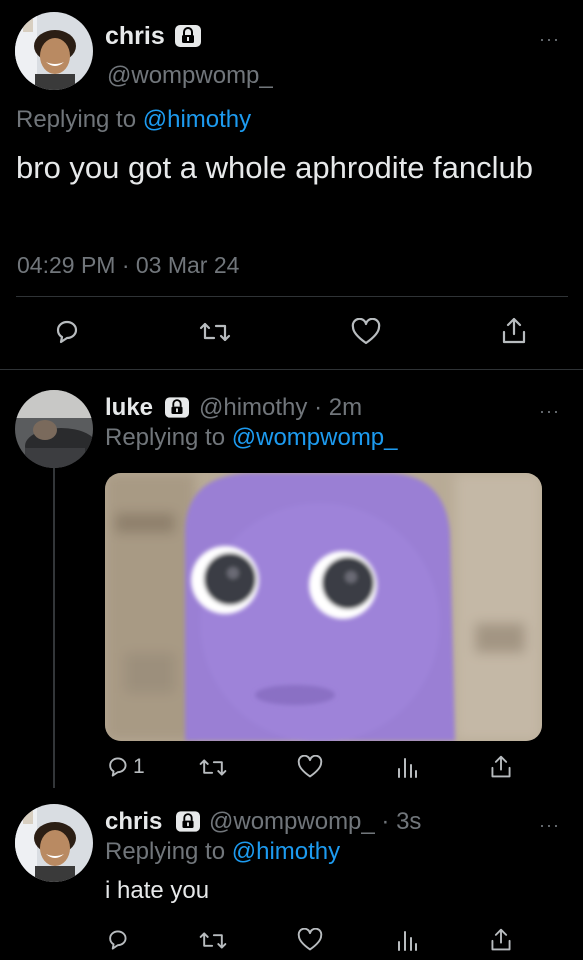 The width and height of the screenshot is (583, 960). I want to click on tweet-header: luke, so click(129, 408).